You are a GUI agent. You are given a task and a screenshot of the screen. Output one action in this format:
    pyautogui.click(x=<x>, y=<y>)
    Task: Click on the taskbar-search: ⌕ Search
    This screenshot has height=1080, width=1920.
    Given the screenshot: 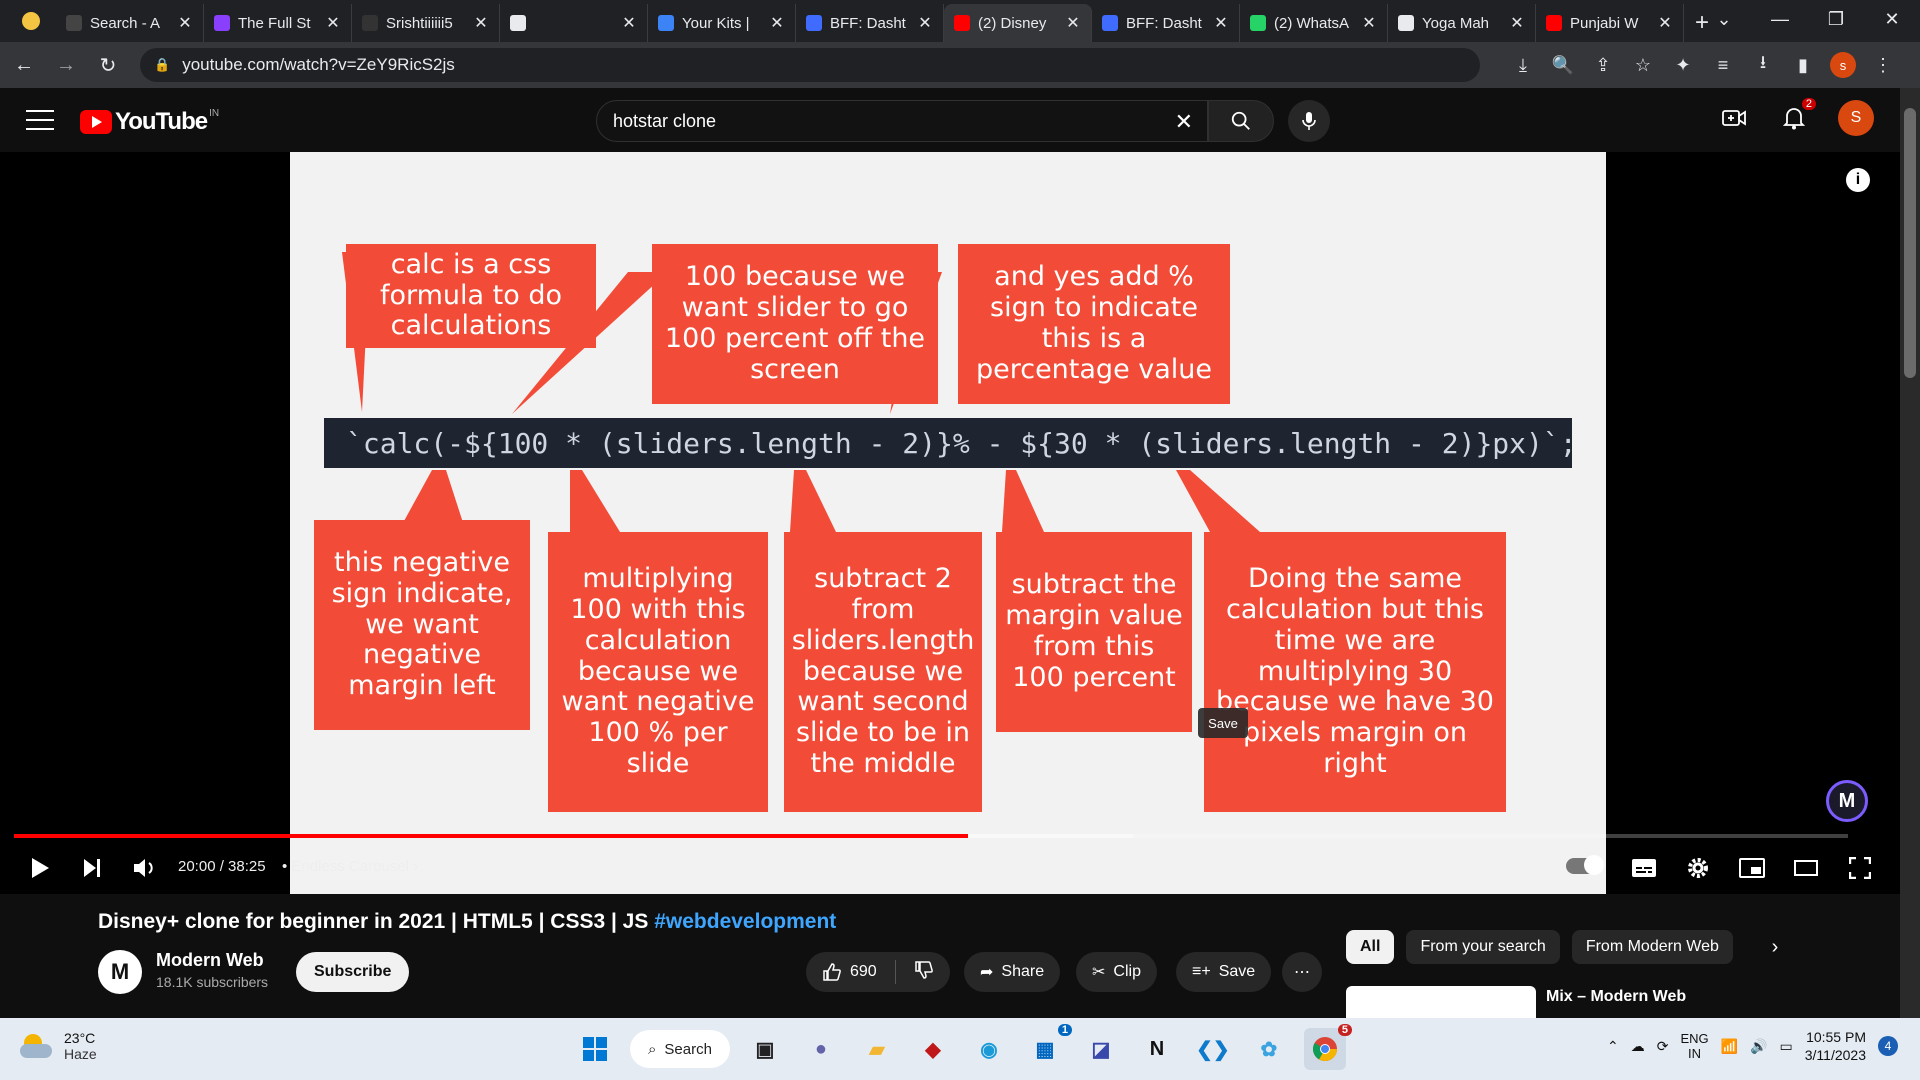 What is the action you would take?
    pyautogui.click(x=680, y=1049)
    